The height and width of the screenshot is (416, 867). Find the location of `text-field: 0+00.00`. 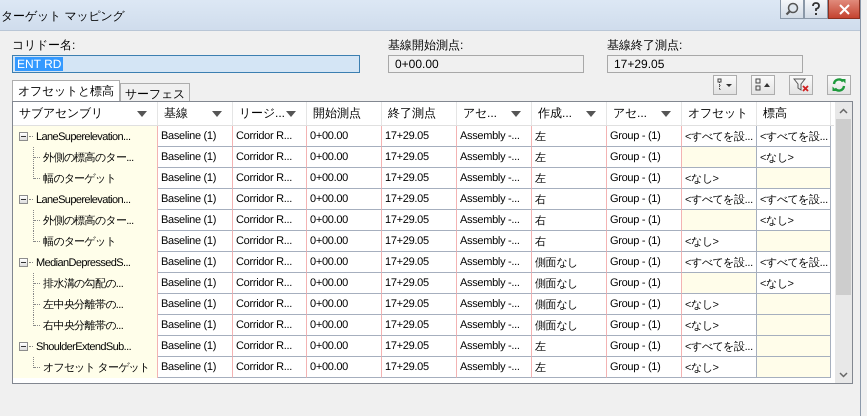

text-field: 0+00.00 is located at coordinates (486, 64).